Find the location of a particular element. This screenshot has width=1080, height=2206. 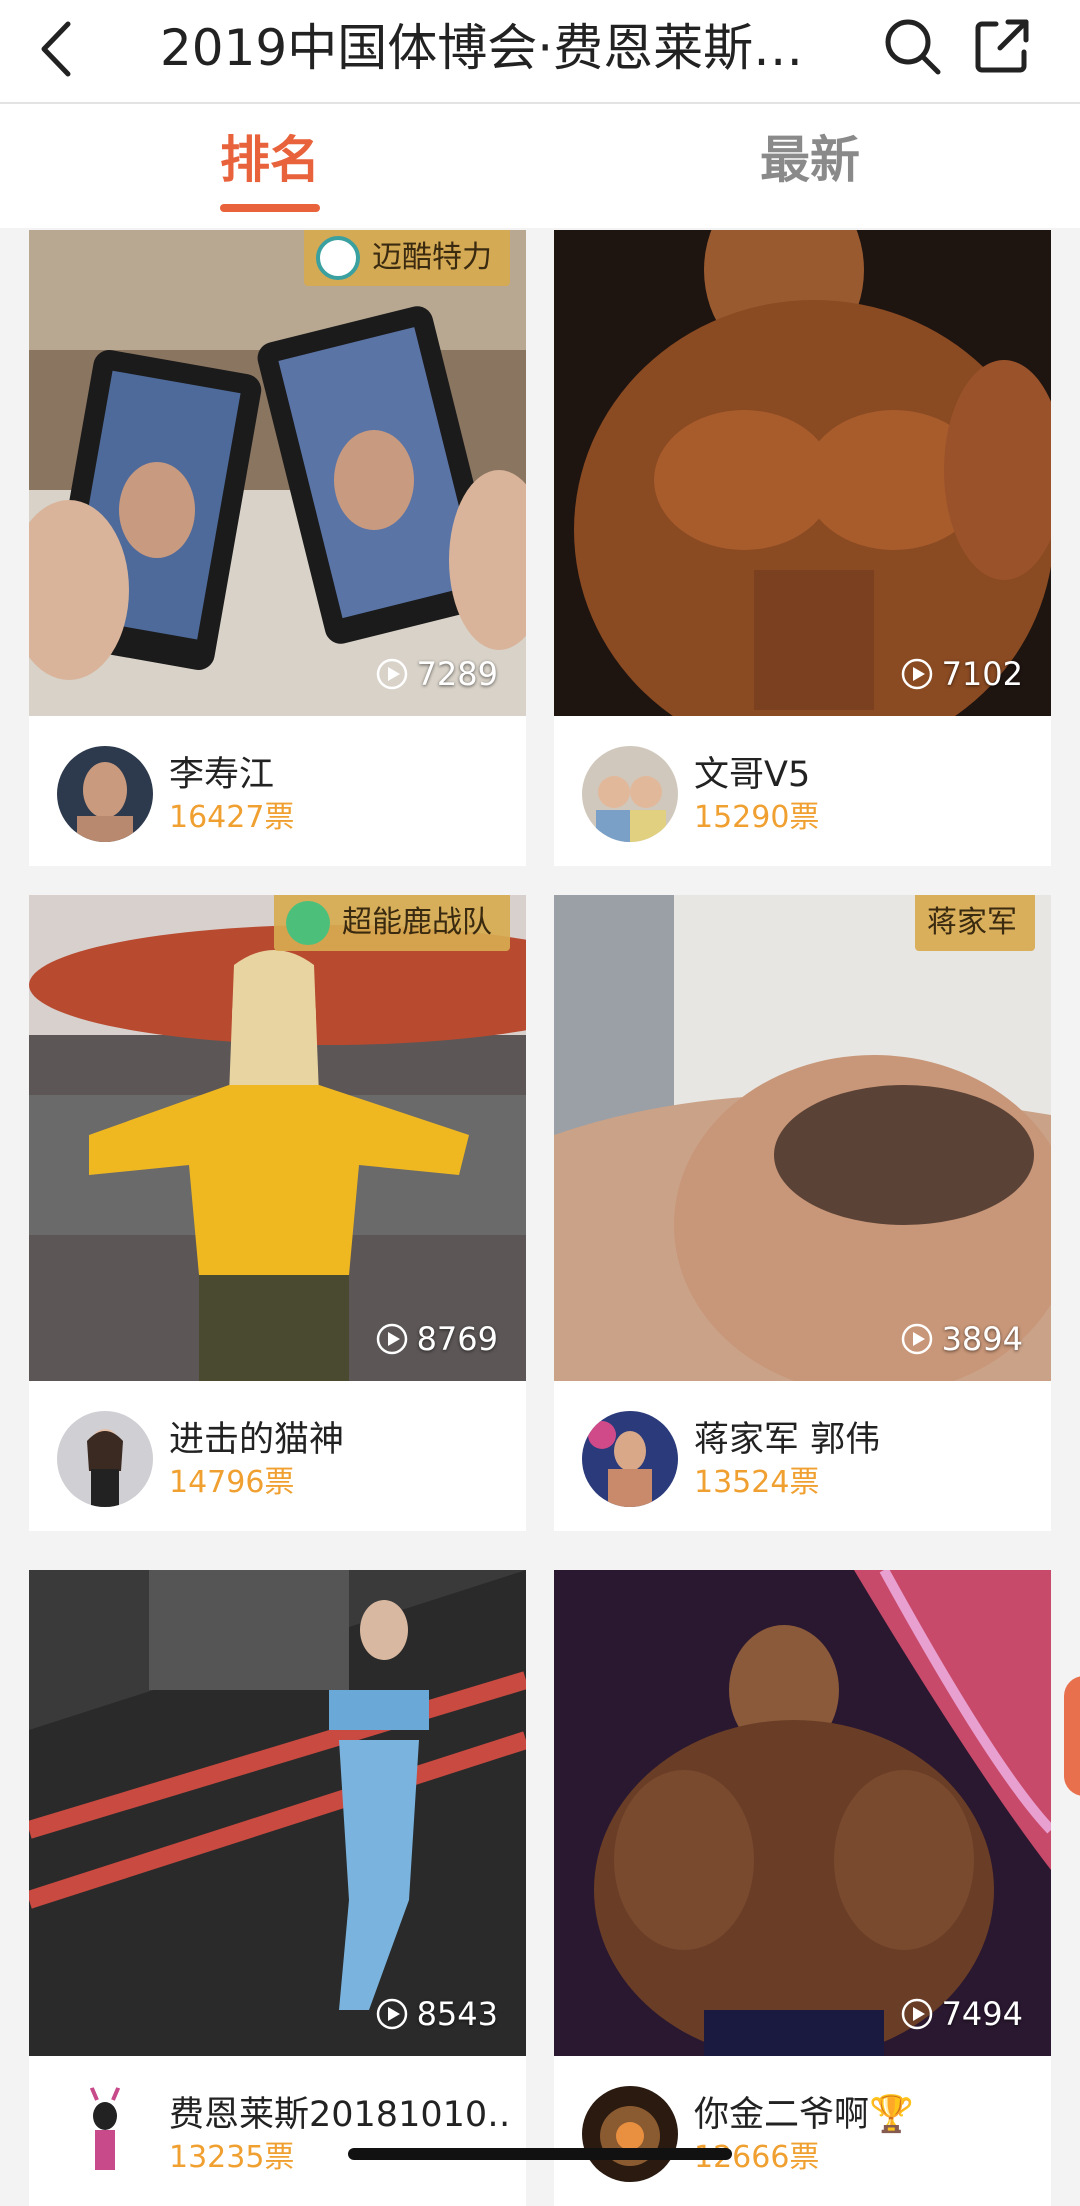

video-thumbnail: 超能鹿战队 8769 is located at coordinates (277, 1138).